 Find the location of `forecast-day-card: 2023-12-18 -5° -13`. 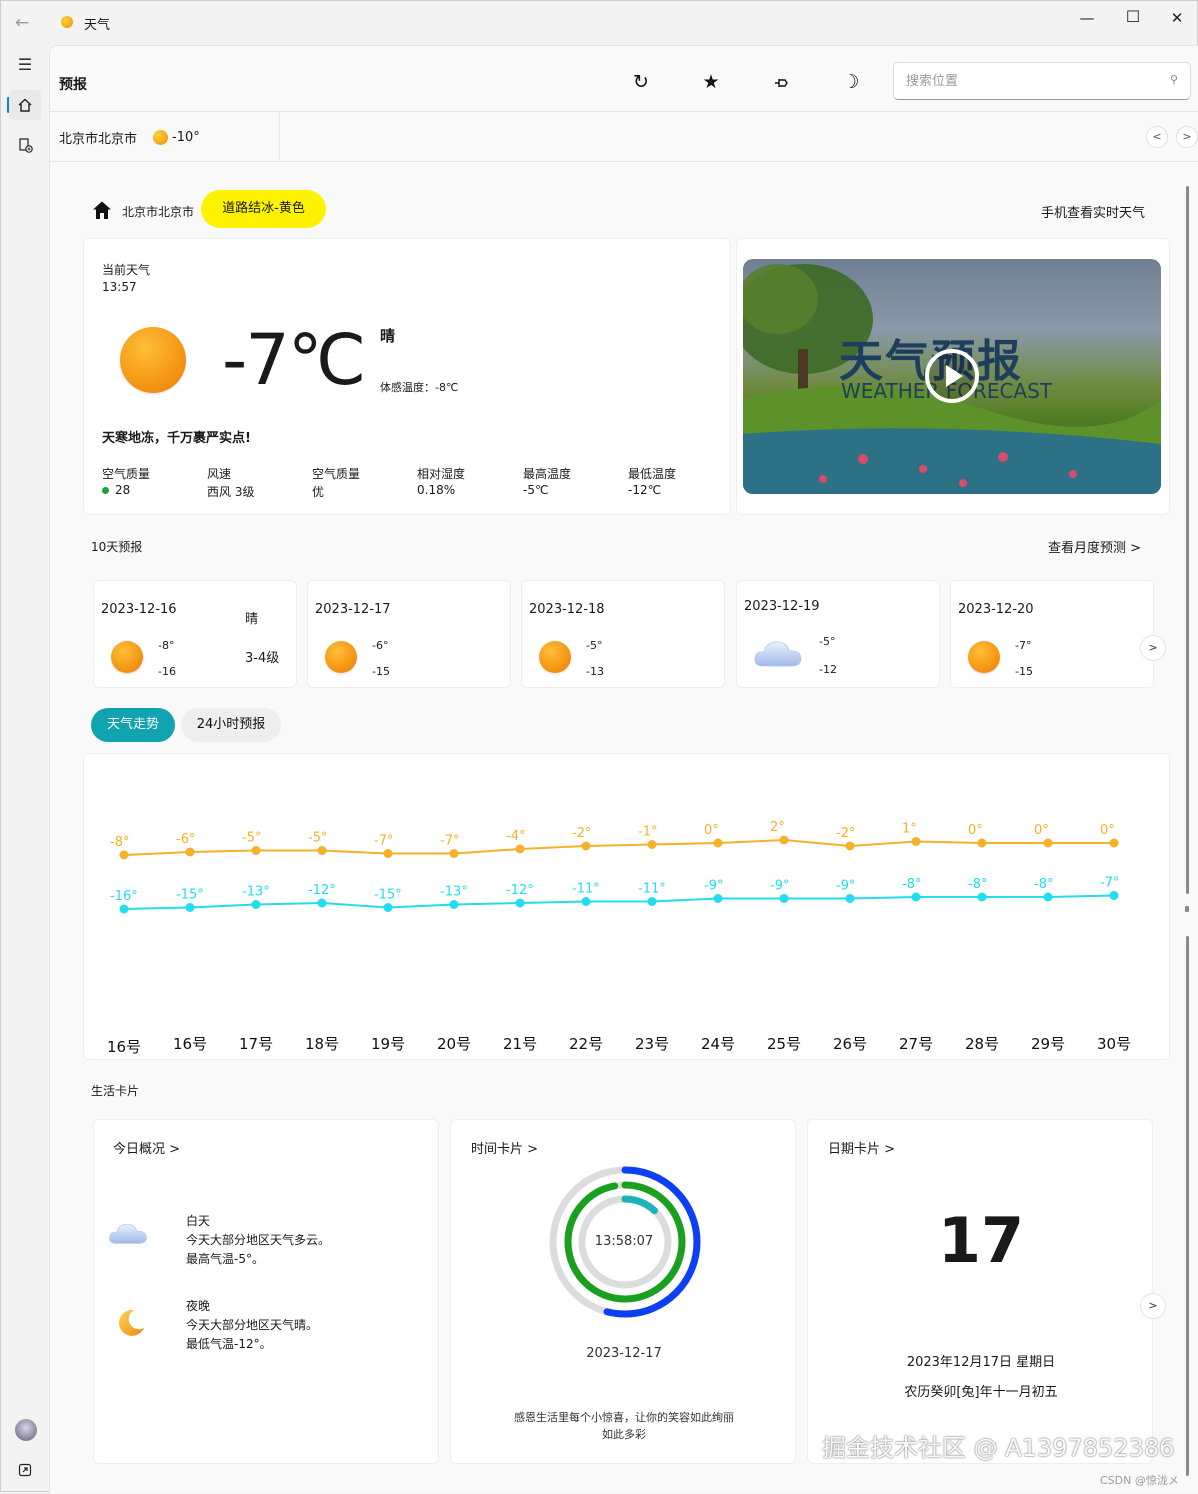

forecast-day-card: 2023-12-18 -5° -13 is located at coordinates (623, 634).